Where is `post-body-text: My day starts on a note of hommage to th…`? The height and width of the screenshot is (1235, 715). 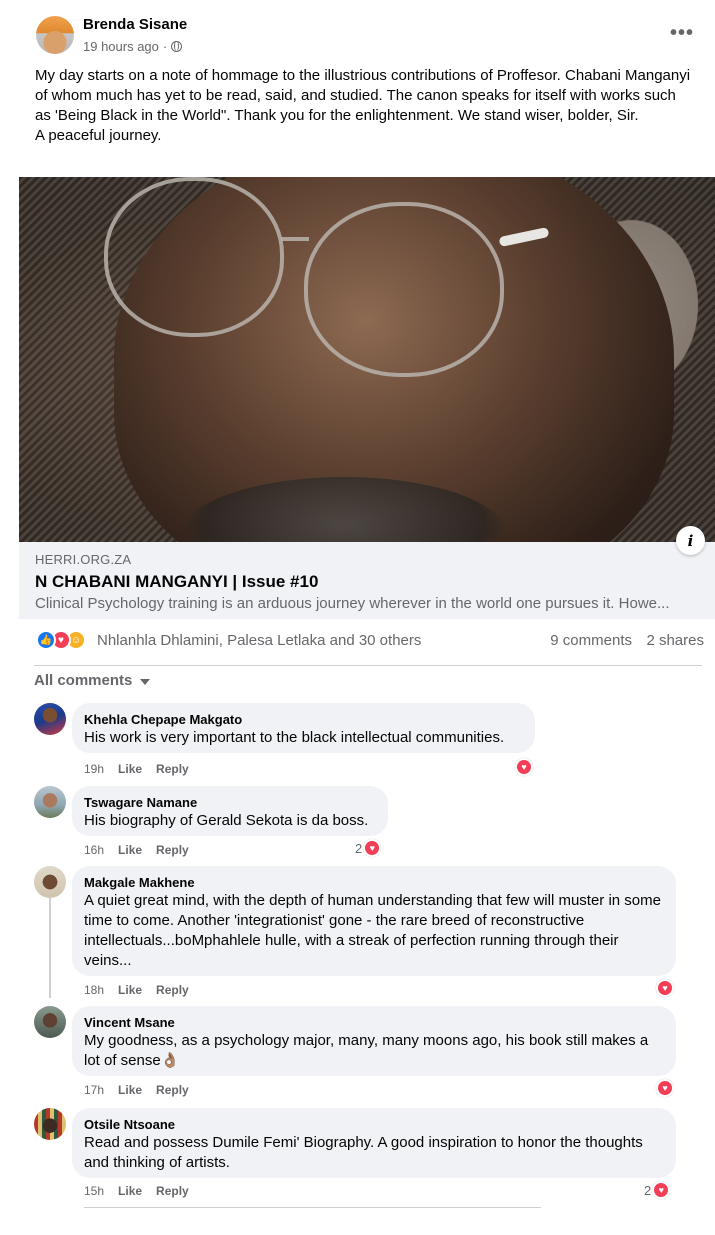
post-body-text: My day starts on a note of hommage to th… is located at coordinates (363, 105).